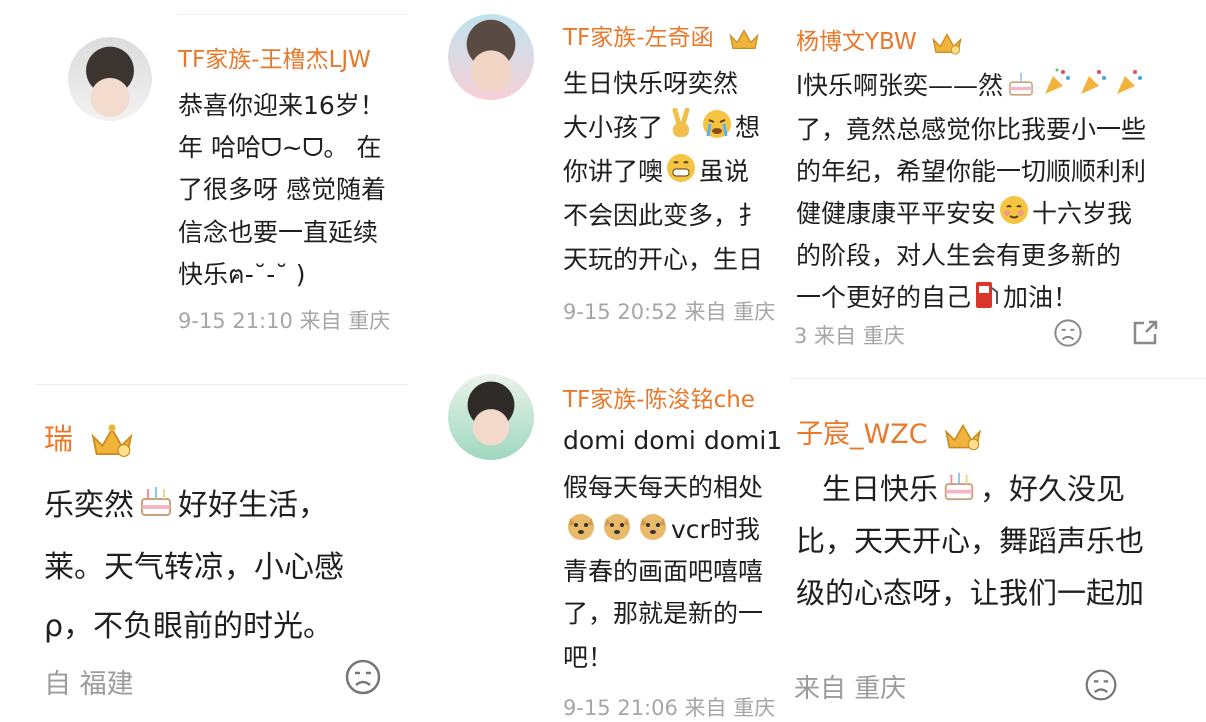 The width and height of the screenshot is (1206, 722). Describe the element at coordinates (964, 212) in the screenshot. I see `comment-line: 健健康康平平安安 十六岁我` at that location.